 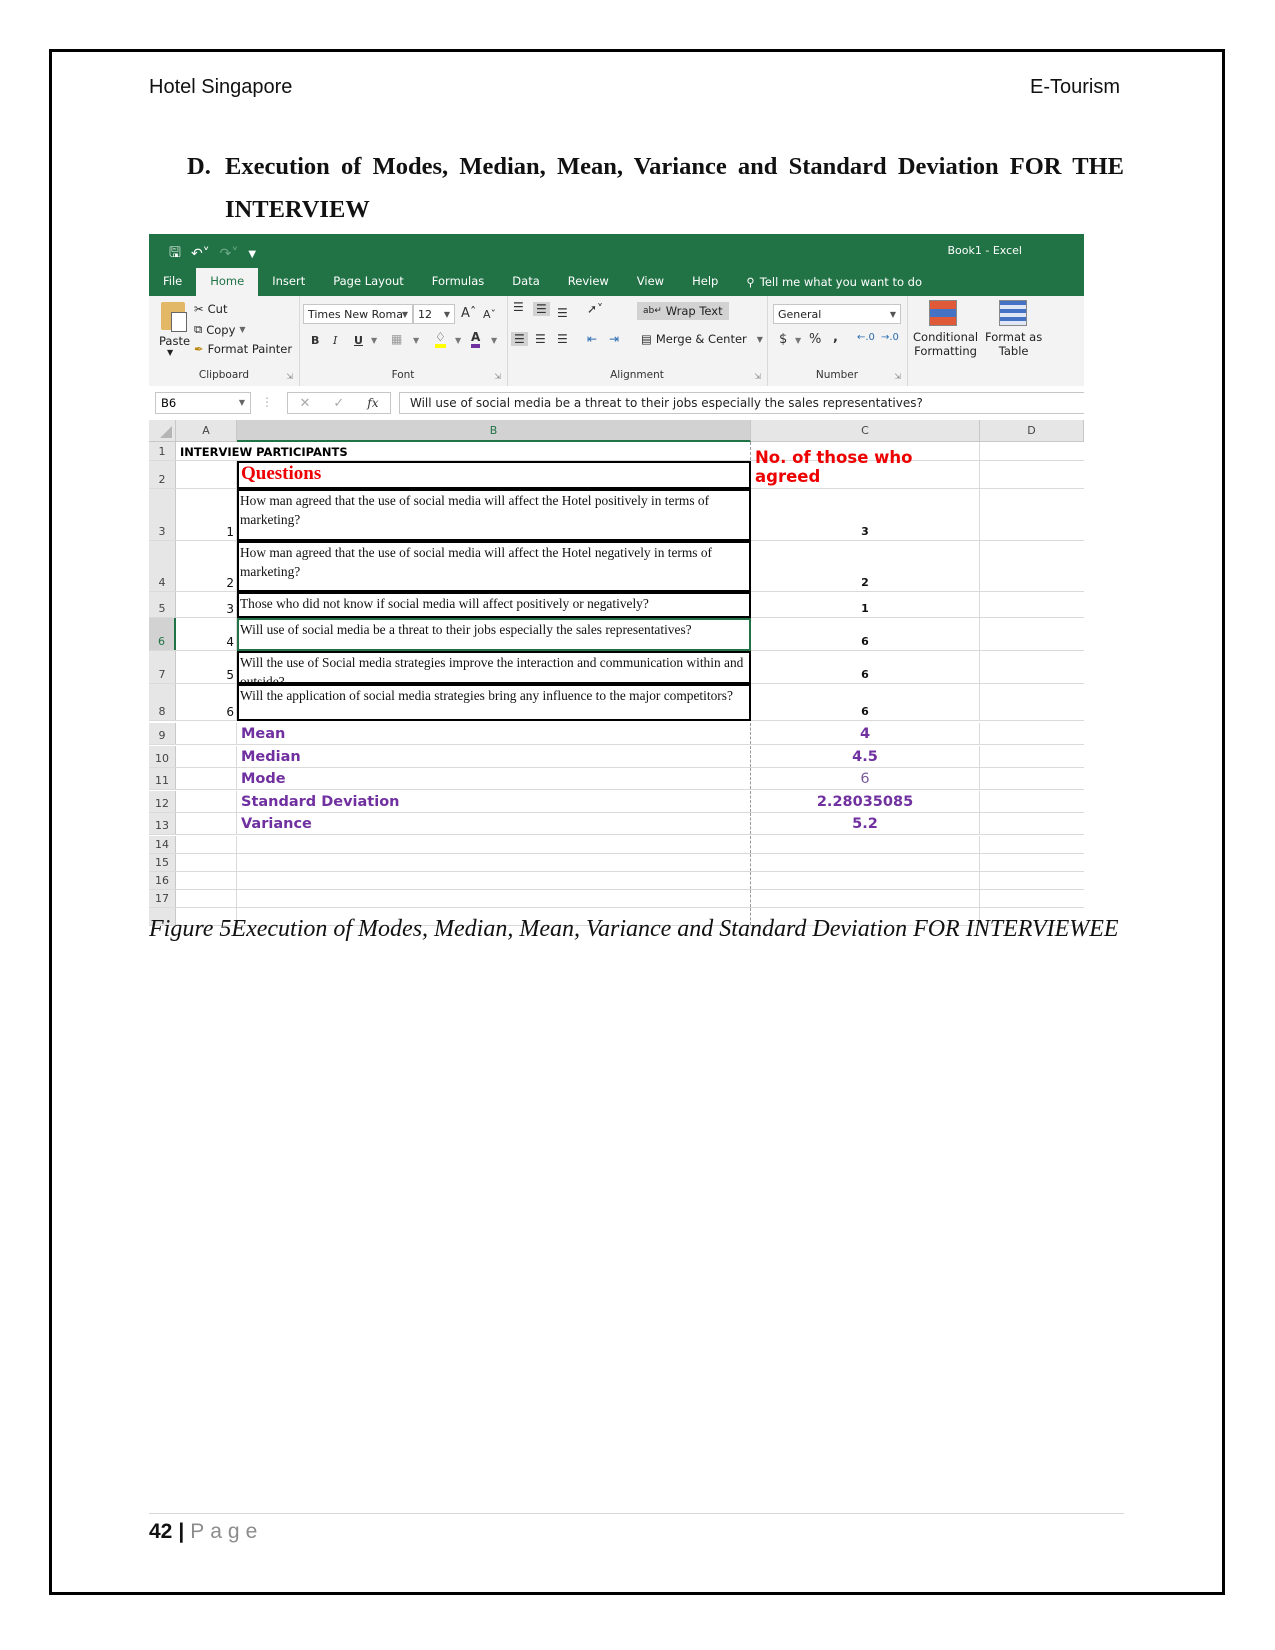 What do you see at coordinates (702, 339) in the screenshot?
I see `merge-center-button: ▤ Merge & Center ▼` at bounding box center [702, 339].